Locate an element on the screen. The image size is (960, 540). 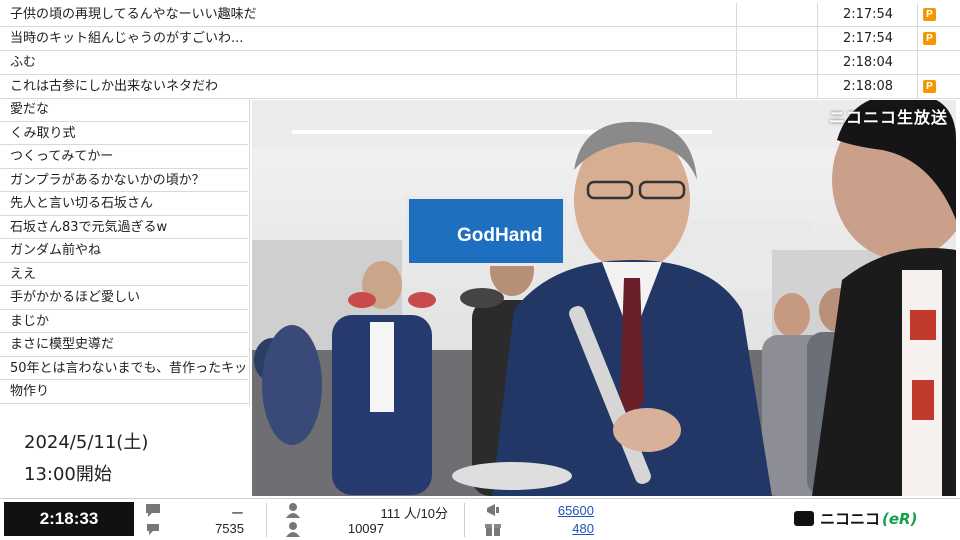
list-item: つくってみてかー is located at coordinates (124, 157).